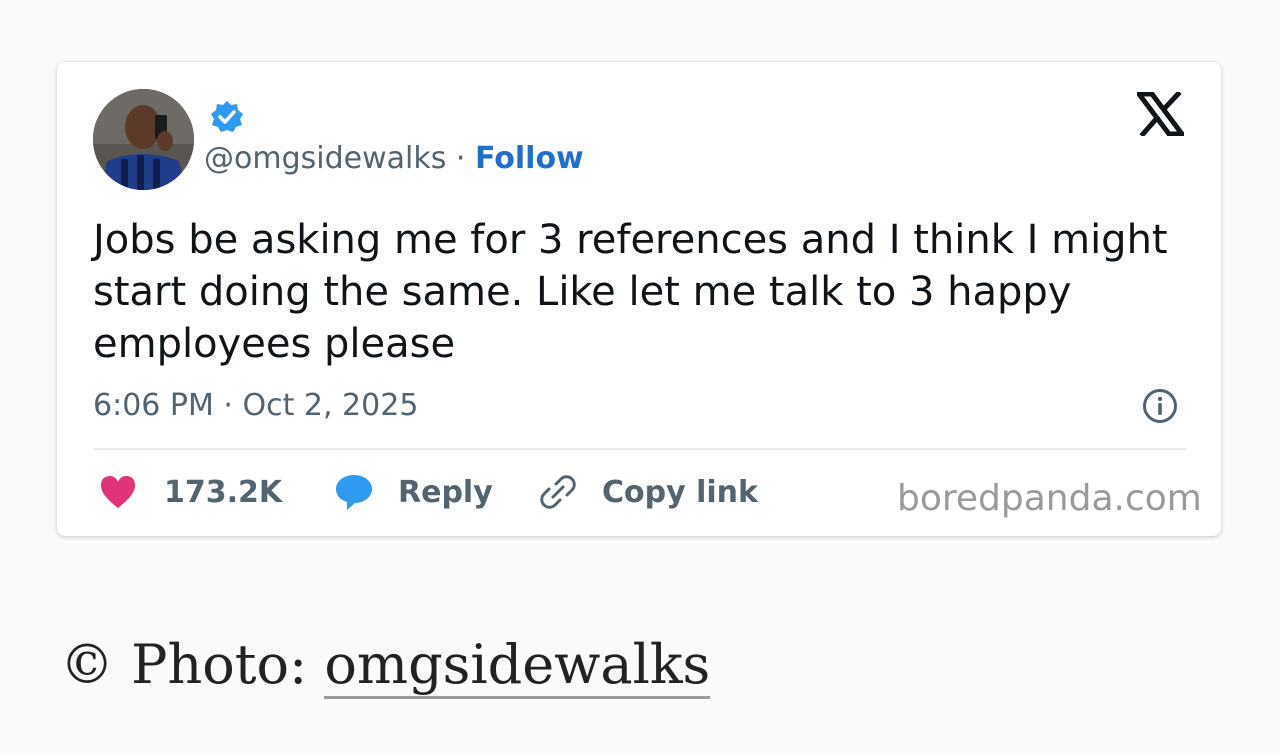 This screenshot has height=755, width=1280. What do you see at coordinates (1160, 406) in the screenshot?
I see `info-icon` at bounding box center [1160, 406].